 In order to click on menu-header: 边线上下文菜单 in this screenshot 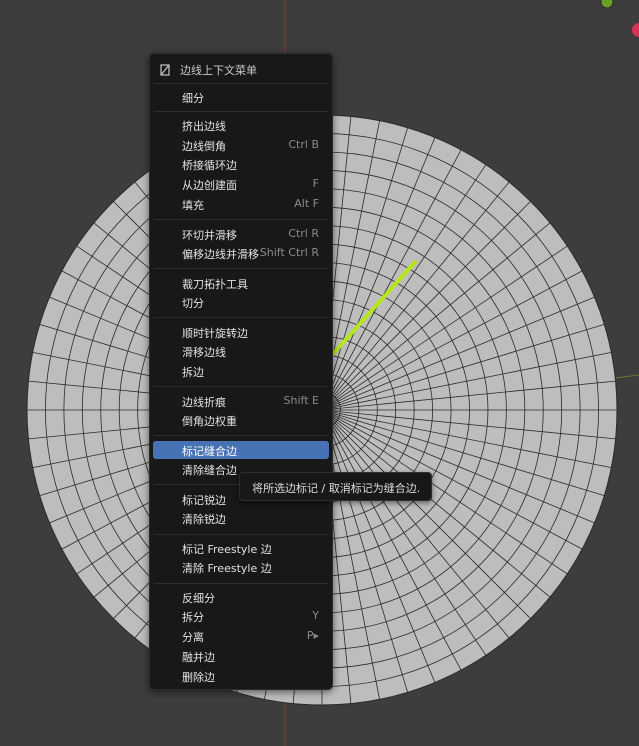, I will do `click(241, 69)`.